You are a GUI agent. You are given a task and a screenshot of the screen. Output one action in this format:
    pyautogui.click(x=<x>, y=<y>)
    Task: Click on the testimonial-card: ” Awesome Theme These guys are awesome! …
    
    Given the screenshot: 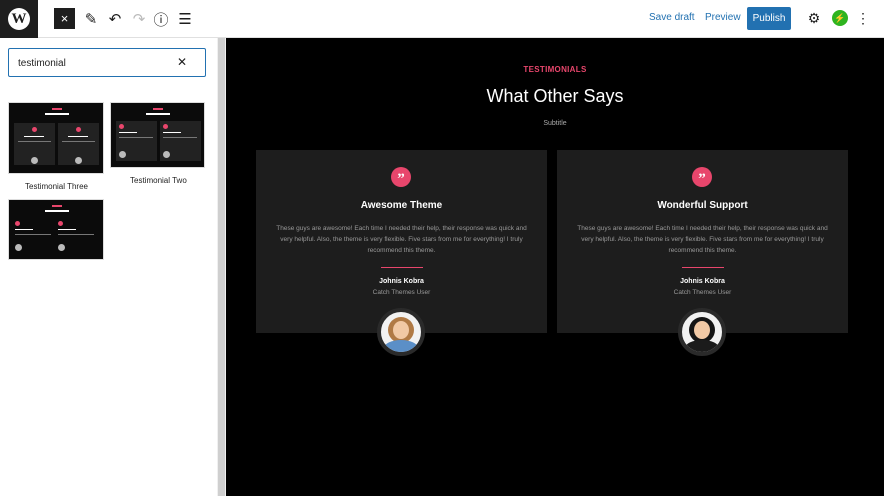 What is the action you would take?
    pyautogui.click(x=401, y=241)
    